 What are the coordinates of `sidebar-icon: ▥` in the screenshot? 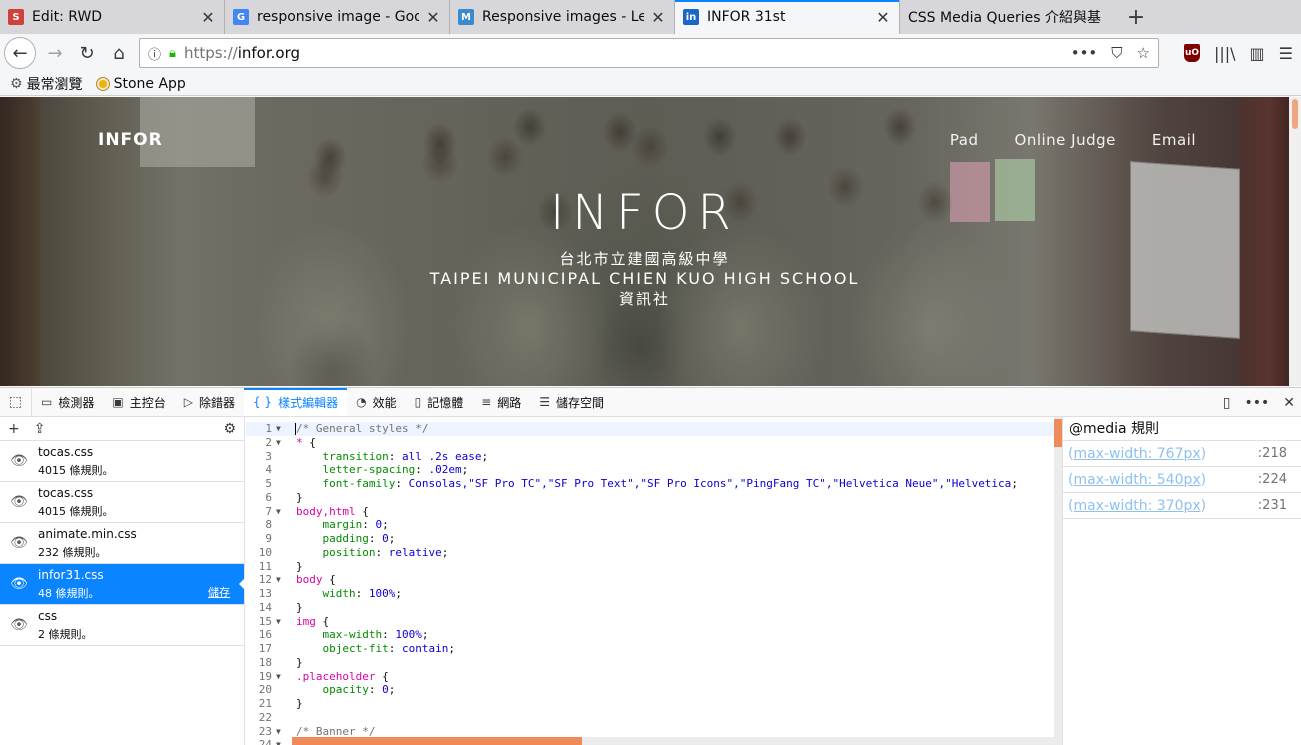 It's located at (1257, 53).